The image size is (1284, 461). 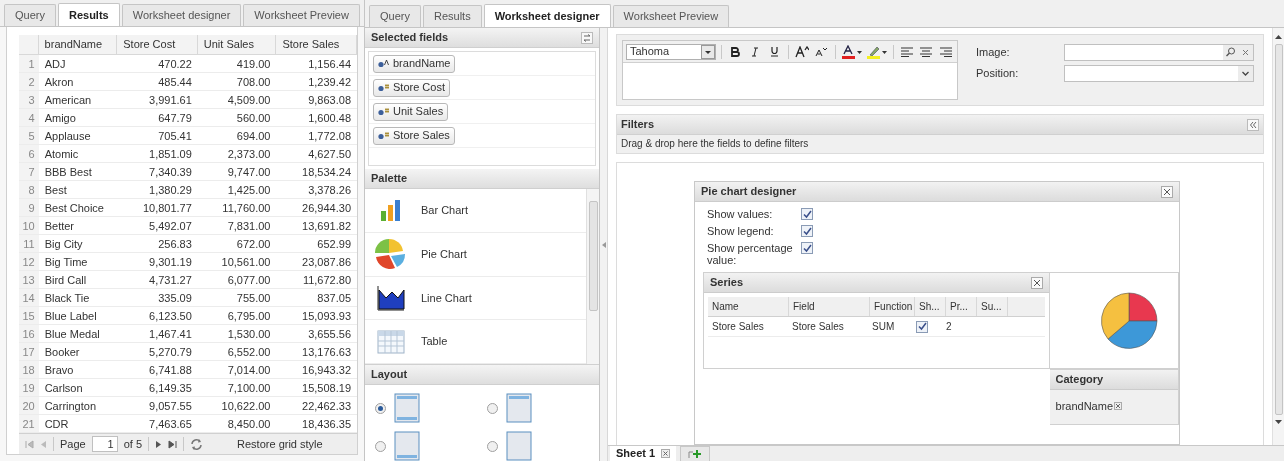 What do you see at coordinates (67, 136) in the screenshot?
I see `table-cell-text: Applause` at bounding box center [67, 136].